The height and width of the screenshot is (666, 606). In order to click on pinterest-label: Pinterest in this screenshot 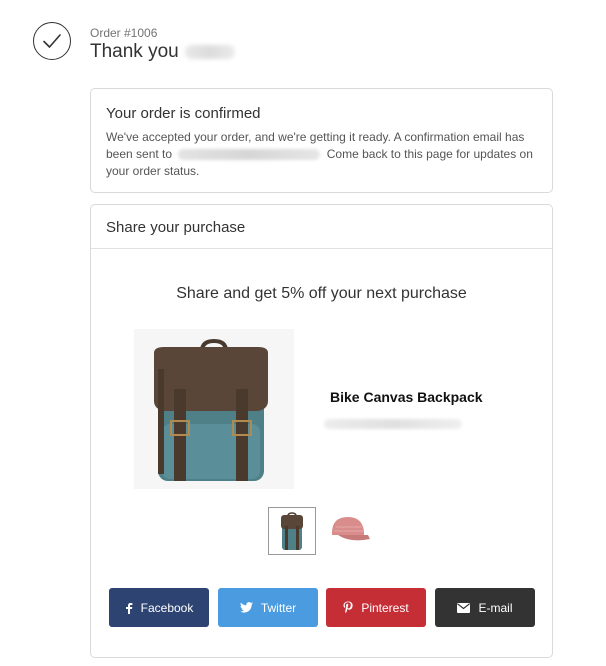, I will do `click(385, 607)`.